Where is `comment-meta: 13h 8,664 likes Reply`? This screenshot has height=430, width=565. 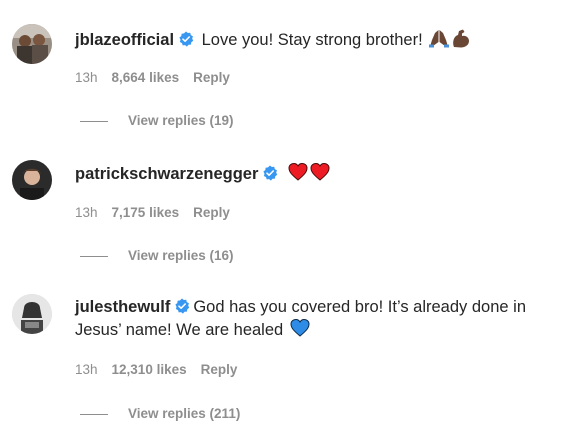 comment-meta: 13h 8,664 likes Reply is located at coordinates (159, 78).